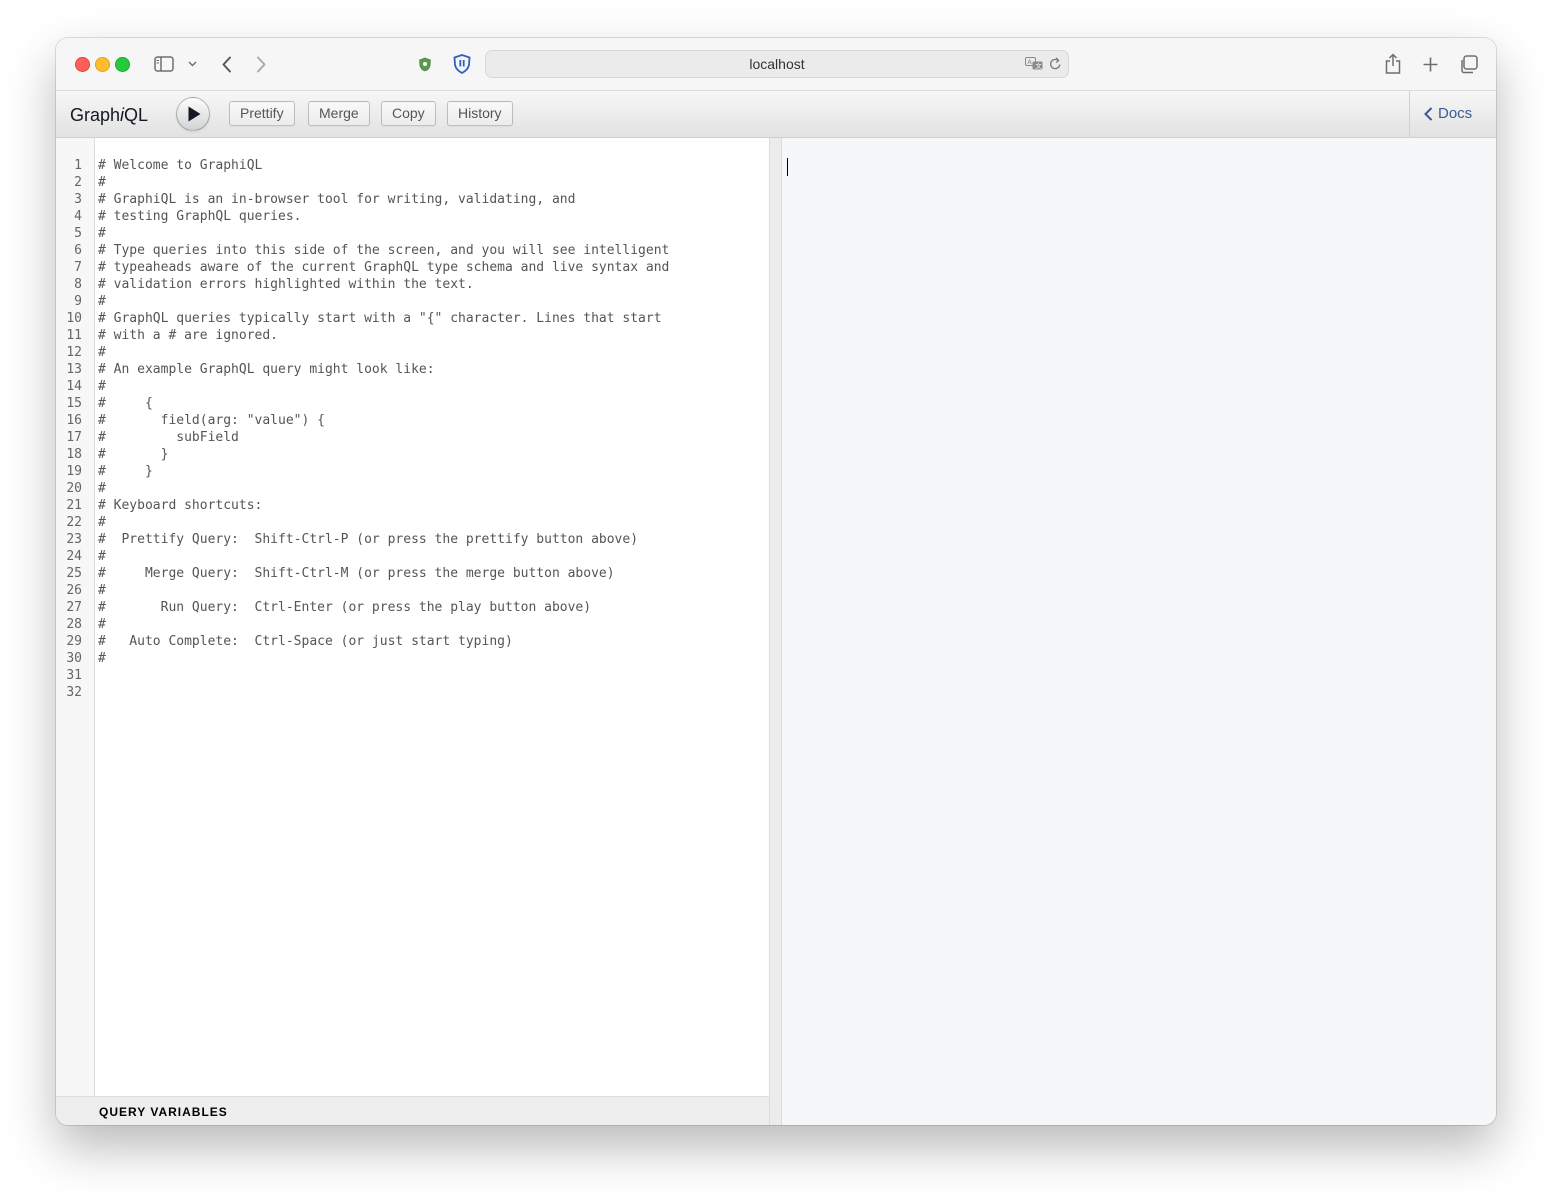 Image resolution: width=1552 pixels, height=1200 pixels. What do you see at coordinates (1430, 64) in the screenshot?
I see `new-tab-icon` at bounding box center [1430, 64].